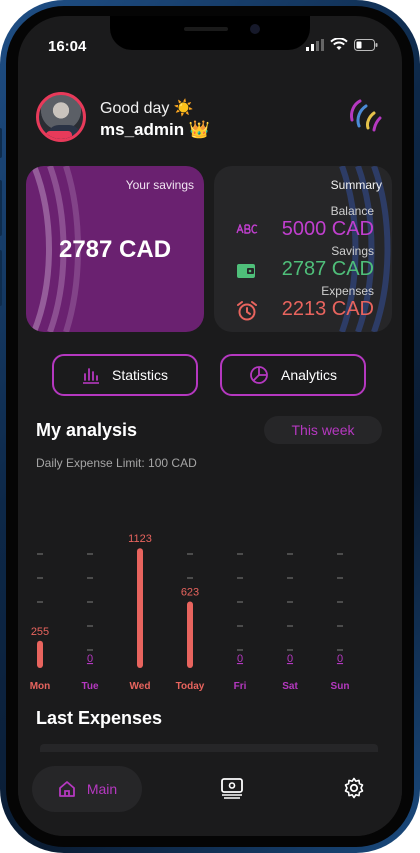 Image resolution: width=420 pixels, height=853 pixels. Describe the element at coordinates (1, 143) in the screenshot. I see `mute-switch` at that location.